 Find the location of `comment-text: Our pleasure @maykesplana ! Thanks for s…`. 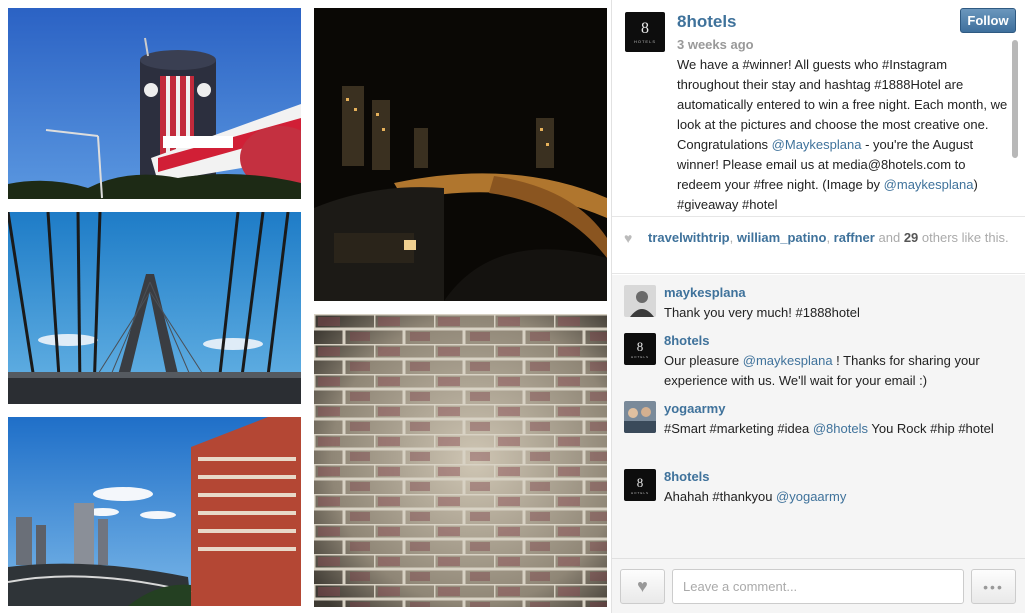

comment-text: Our pleasure @maykesplana ! Thanks for s… is located at coordinates (836, 371).